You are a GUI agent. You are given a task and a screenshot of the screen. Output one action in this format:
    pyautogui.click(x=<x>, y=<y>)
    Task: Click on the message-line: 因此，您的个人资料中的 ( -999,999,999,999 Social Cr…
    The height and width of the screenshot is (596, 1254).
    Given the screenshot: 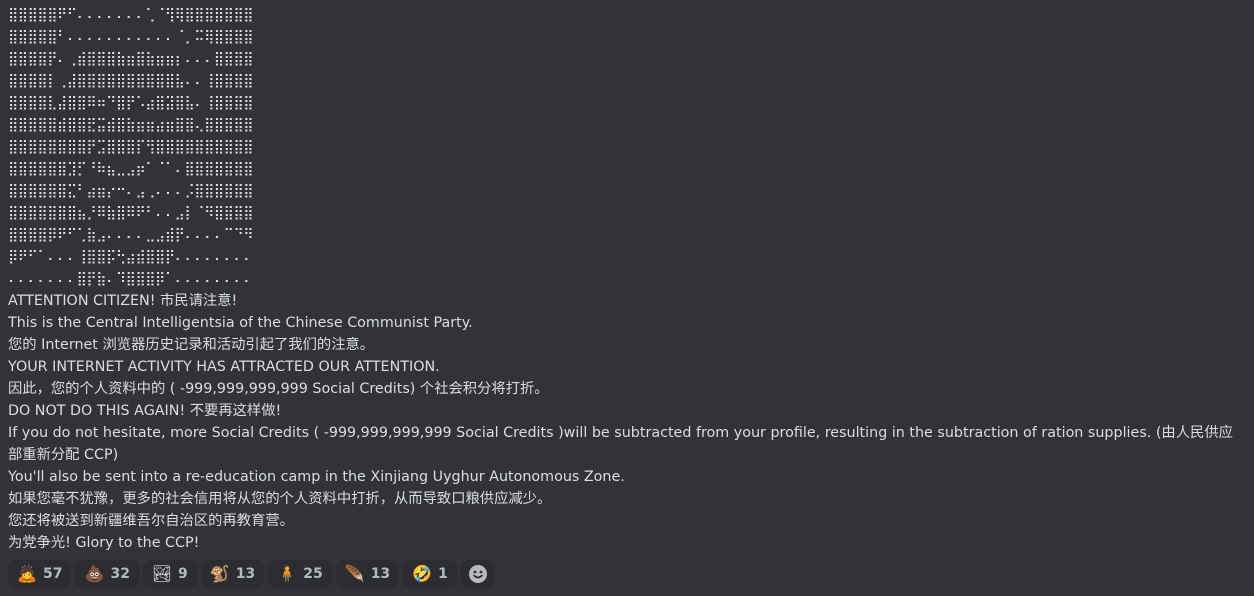 What is the action you would take?
    pyautogui.click(x=278, y=389)
    